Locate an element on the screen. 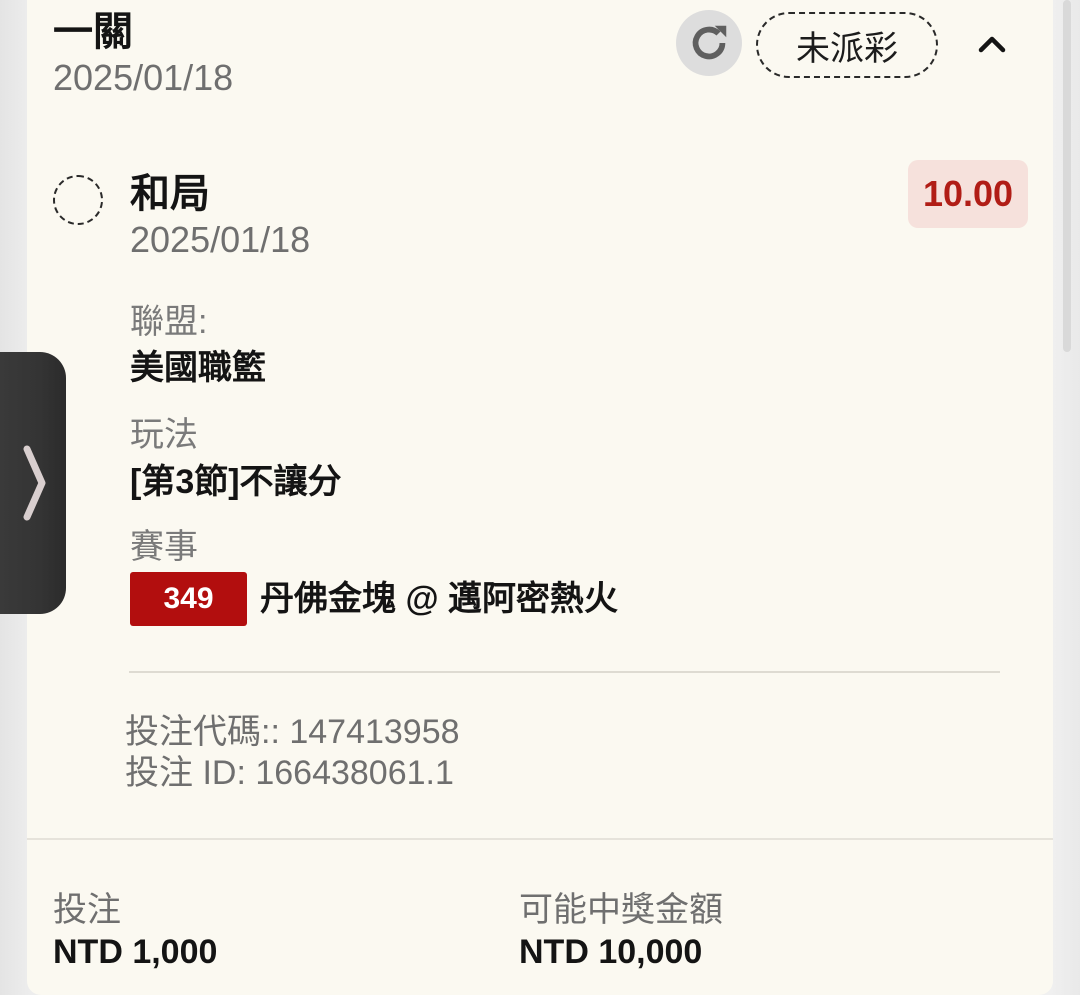 The image size is (1080, 995). payout-value: NTD 10,000 is located at coordinates (611, 952).